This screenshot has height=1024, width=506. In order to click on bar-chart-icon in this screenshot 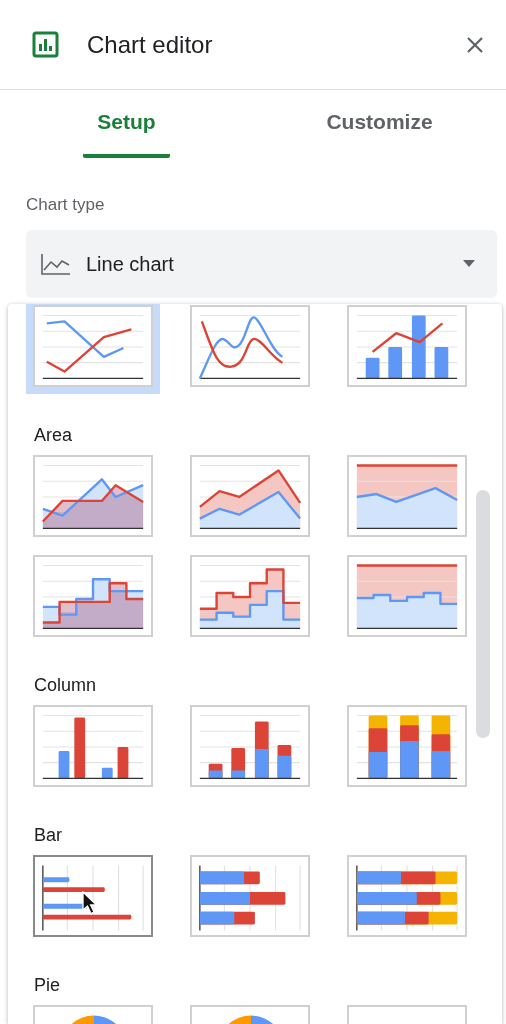, I will do `click(93, 895)`.